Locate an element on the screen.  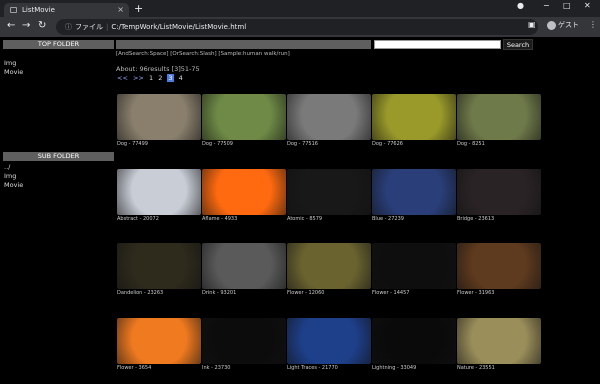
thumbnail-item: Flower - 14457 is located at coordinates (414, 269).